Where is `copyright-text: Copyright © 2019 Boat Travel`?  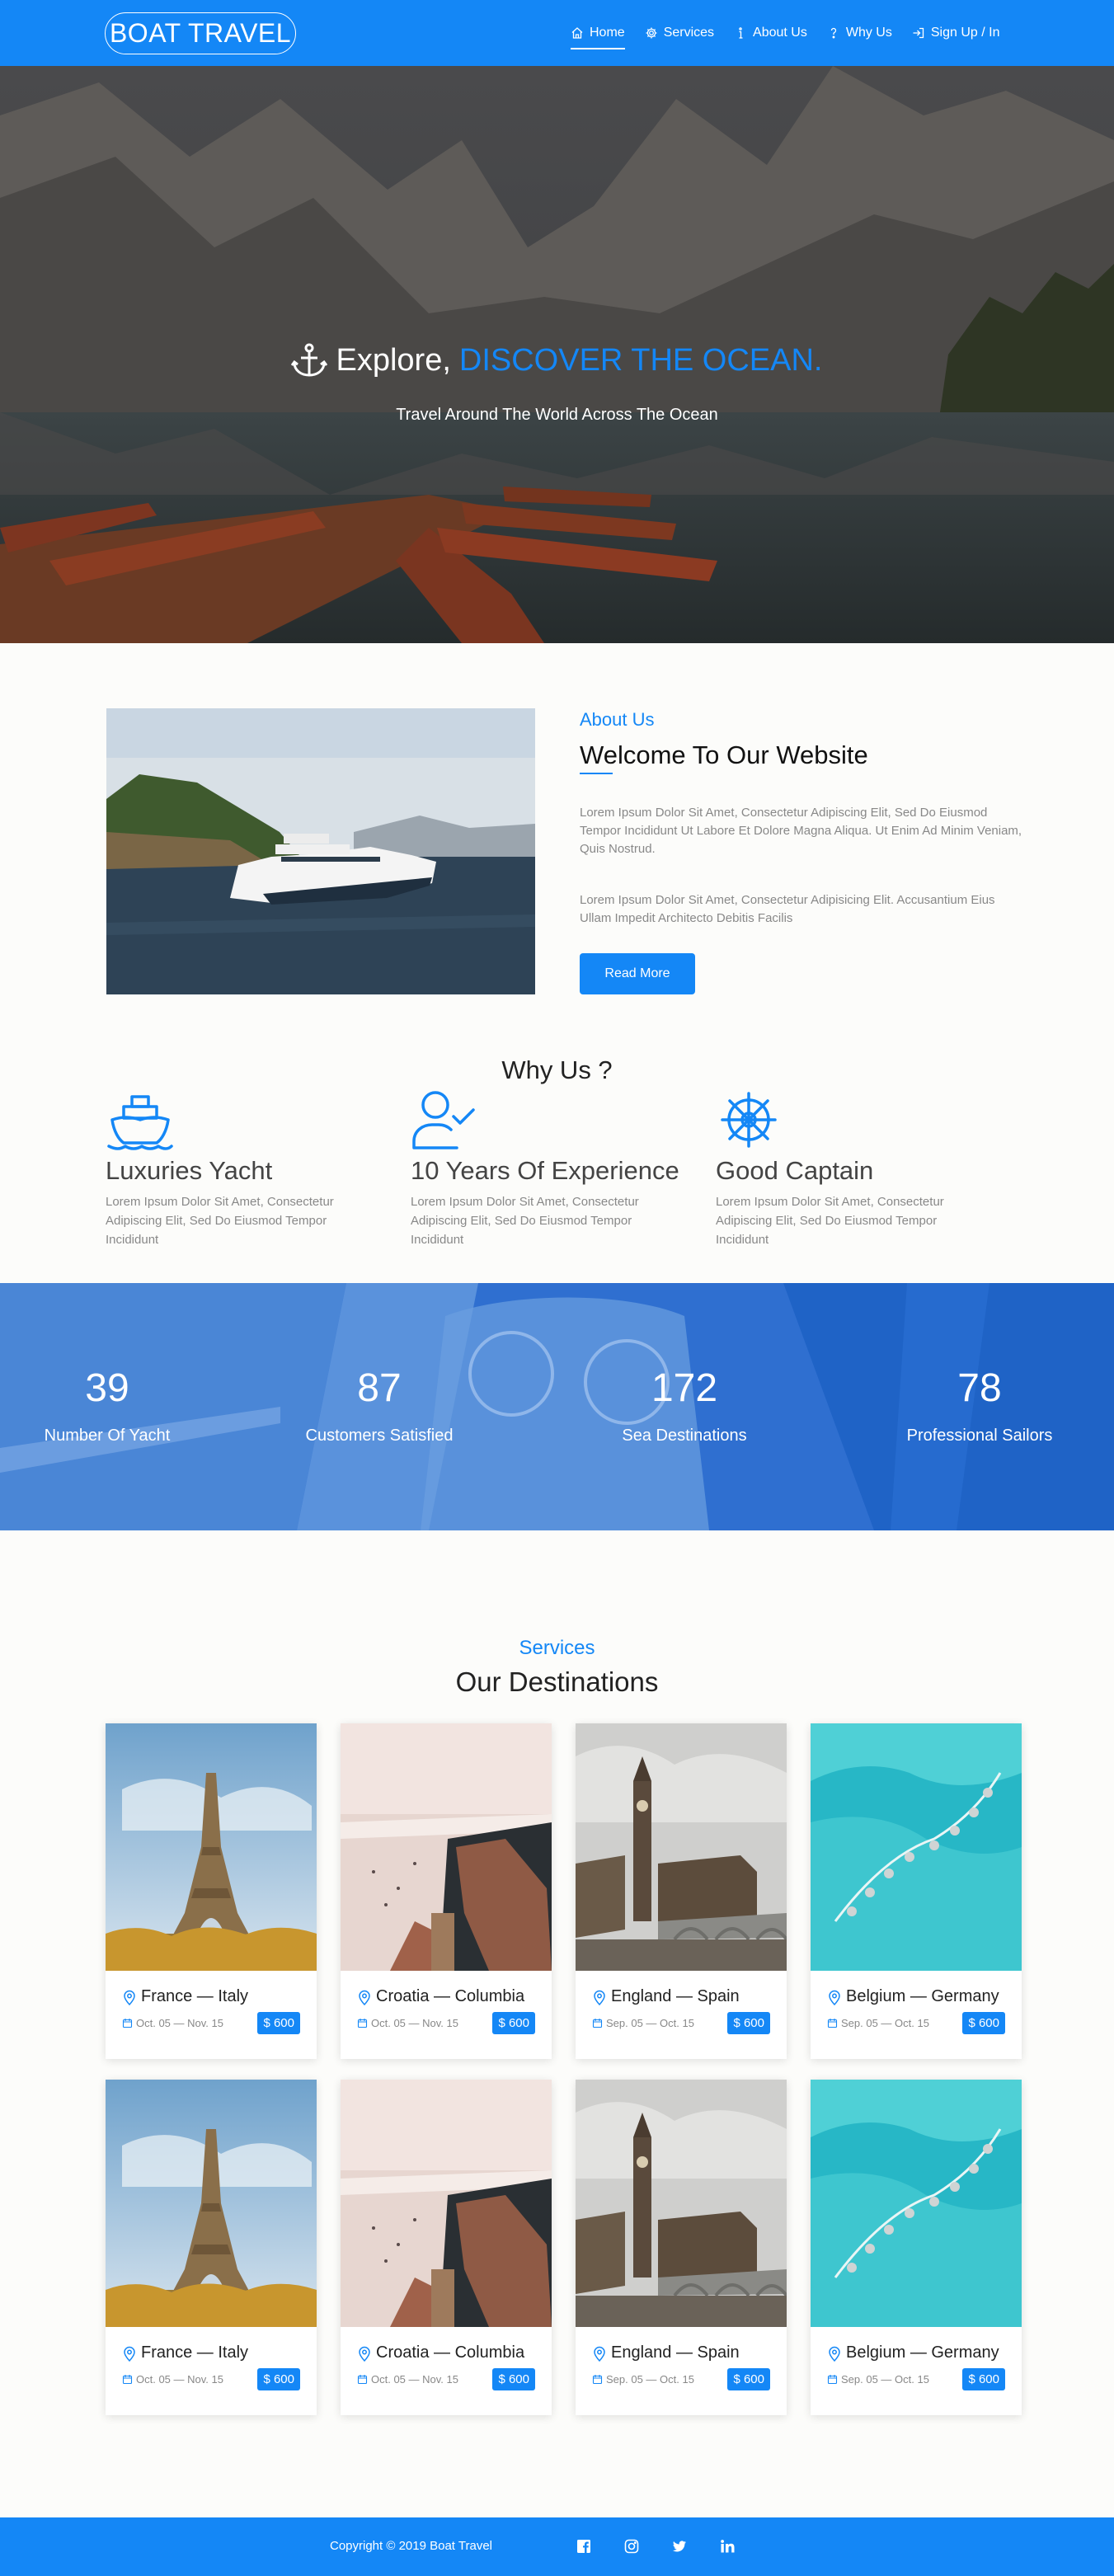 copyright-text: Copyright © 2019 Boat Travel is located at coordinates (411, 2546).